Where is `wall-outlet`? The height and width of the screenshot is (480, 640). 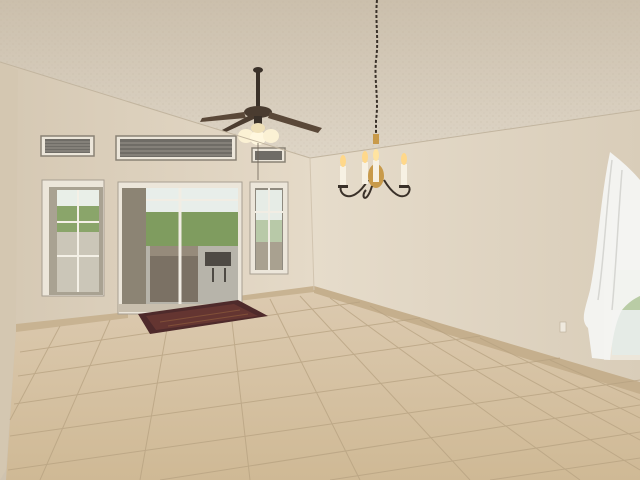
wall-outlet is located at coordinates (563, 327).